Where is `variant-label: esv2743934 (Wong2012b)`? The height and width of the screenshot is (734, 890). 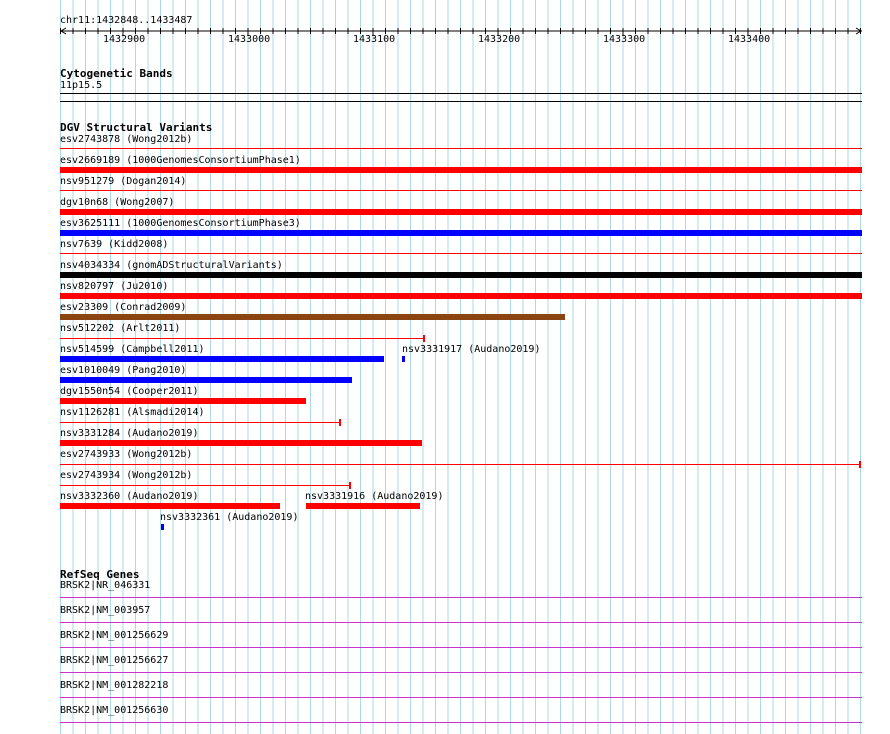
variant-label: esv2743934 (Wong2012b) is located at coordinates (126, 476).